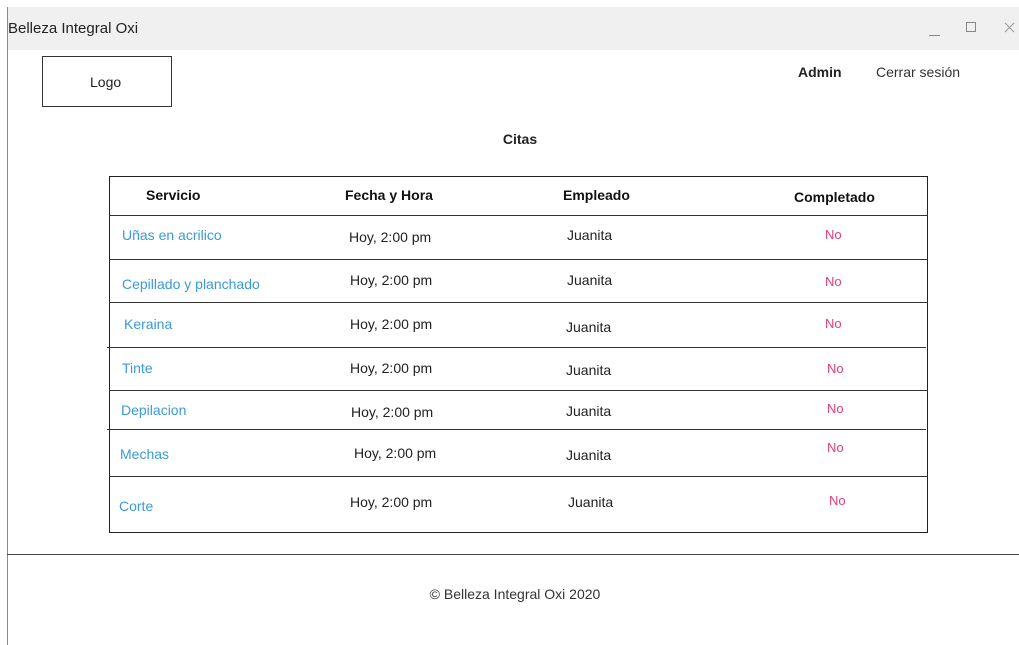  I want to click on service-link: Mechas, so click(144, 454).